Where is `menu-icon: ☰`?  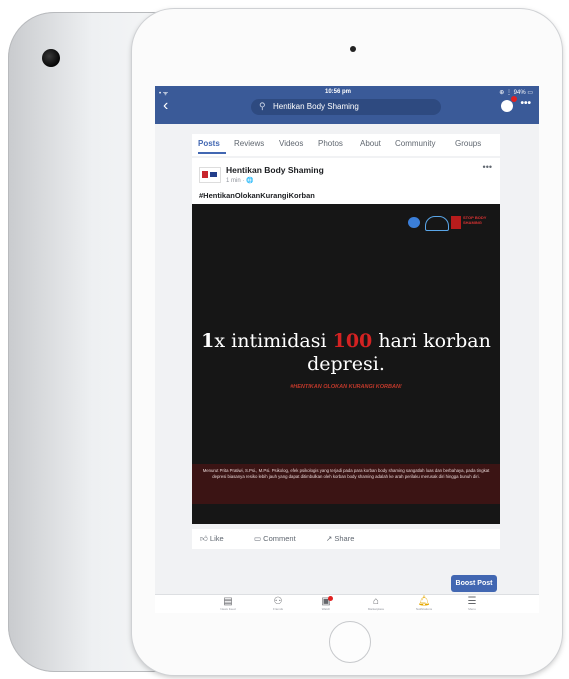 menu-icon: ☰ is located at coordinates (472, 601).